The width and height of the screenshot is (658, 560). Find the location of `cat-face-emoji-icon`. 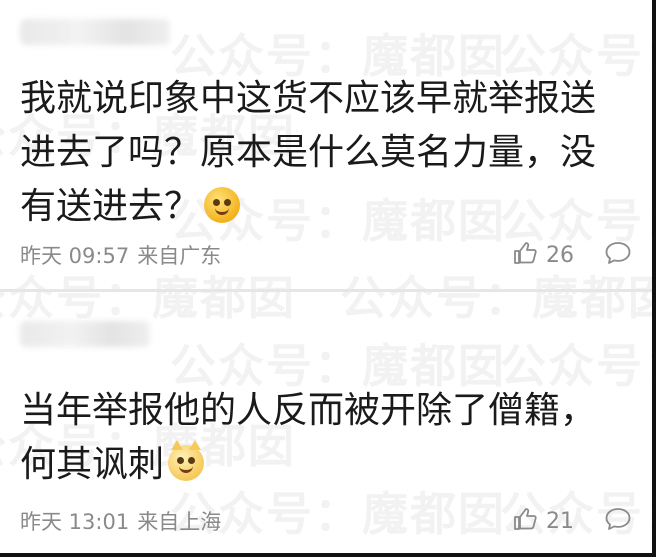

cat-face-emoji-icon is located at coordinates (186, 460).